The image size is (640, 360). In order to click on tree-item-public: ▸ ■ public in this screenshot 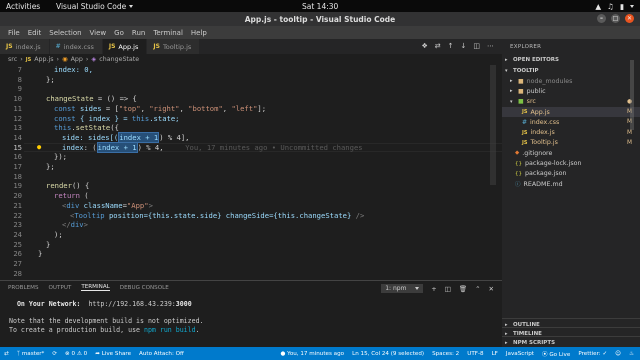, I will do `click(571, 91)`.